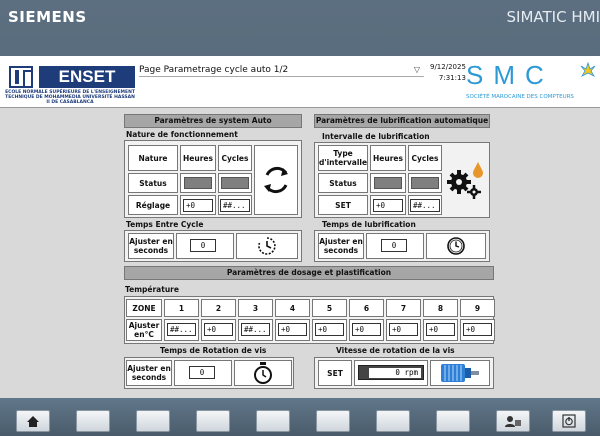  I want to click on company-logo: SMC SOCIÉTÉ MAROCAINE DES COMPTEURS, so click(529, 82).